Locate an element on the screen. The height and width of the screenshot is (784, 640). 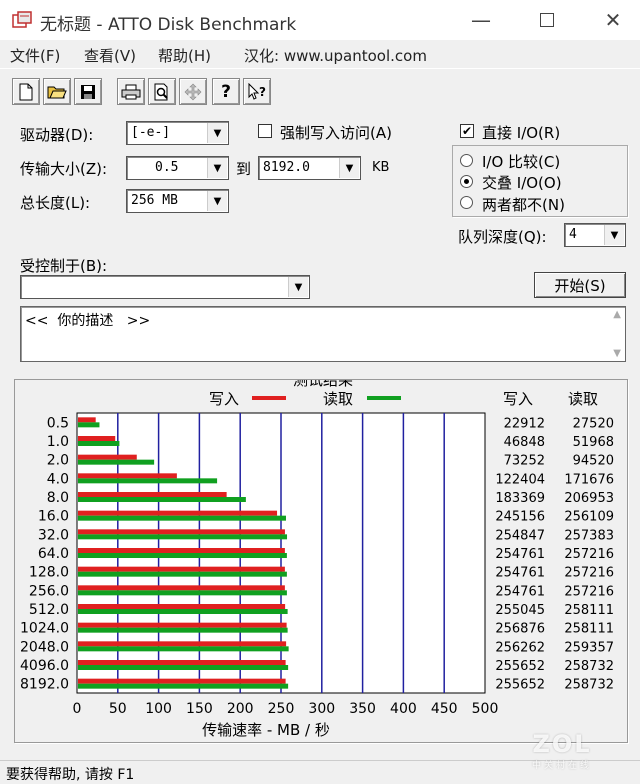
to-label: 到 is located at coordinates (244, 169).